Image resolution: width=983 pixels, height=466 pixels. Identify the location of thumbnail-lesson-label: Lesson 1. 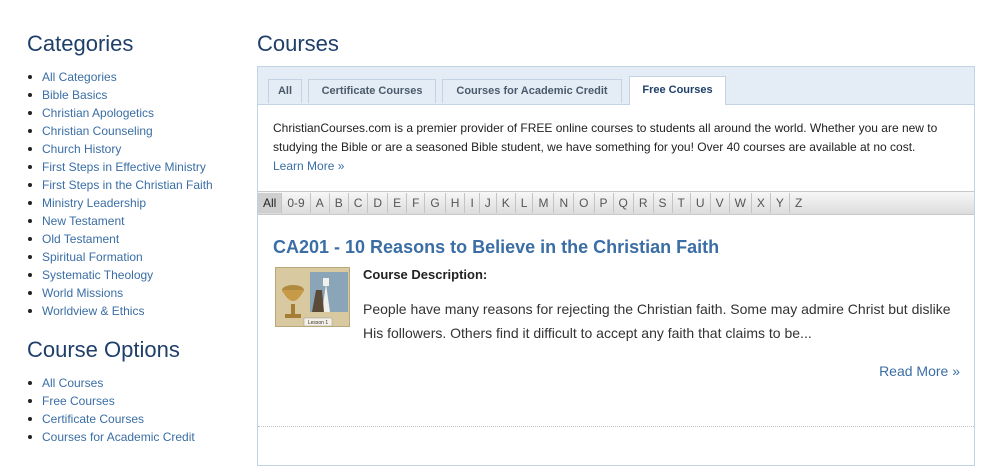
(318, 323).